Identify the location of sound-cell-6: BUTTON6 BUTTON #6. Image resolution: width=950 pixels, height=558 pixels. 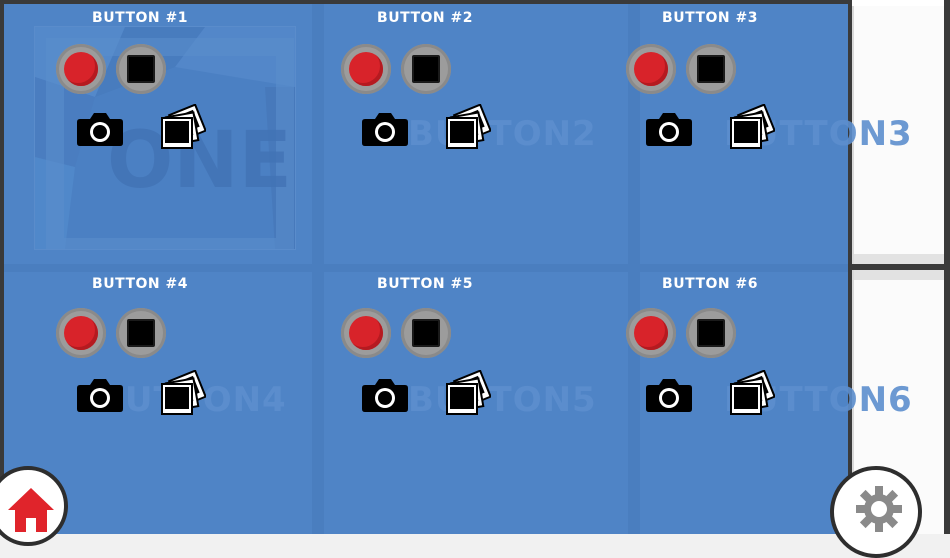
(769, 400).